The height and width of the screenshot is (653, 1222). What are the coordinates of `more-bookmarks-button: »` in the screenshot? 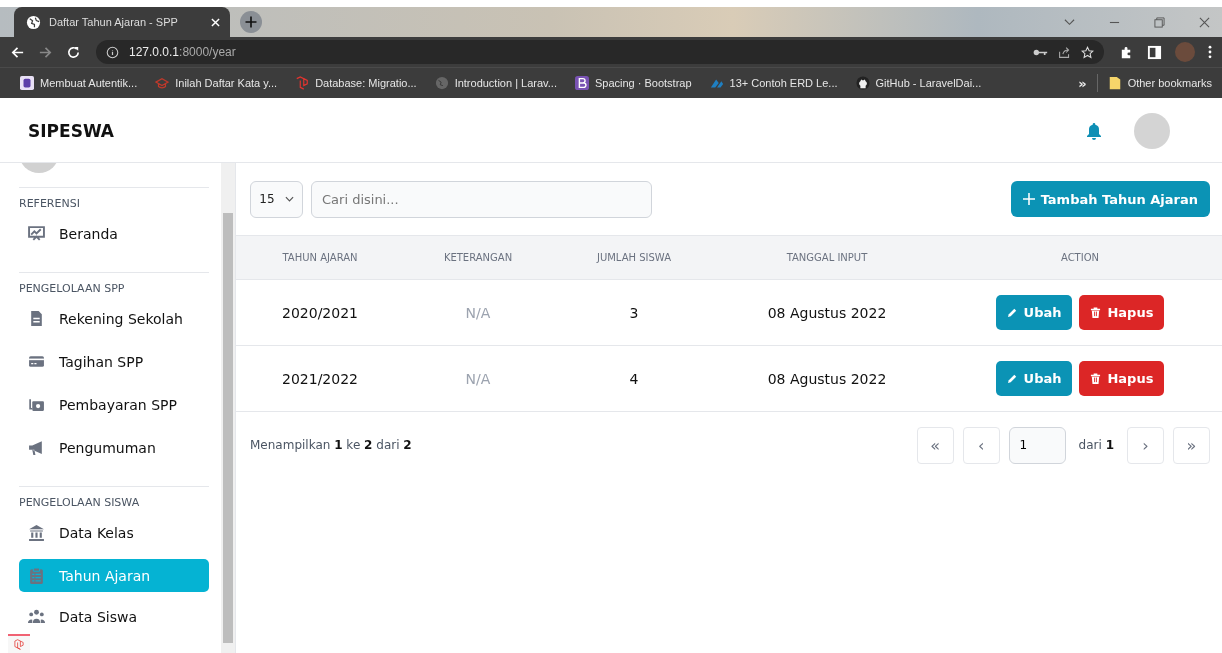 It's located at (1082, 83).